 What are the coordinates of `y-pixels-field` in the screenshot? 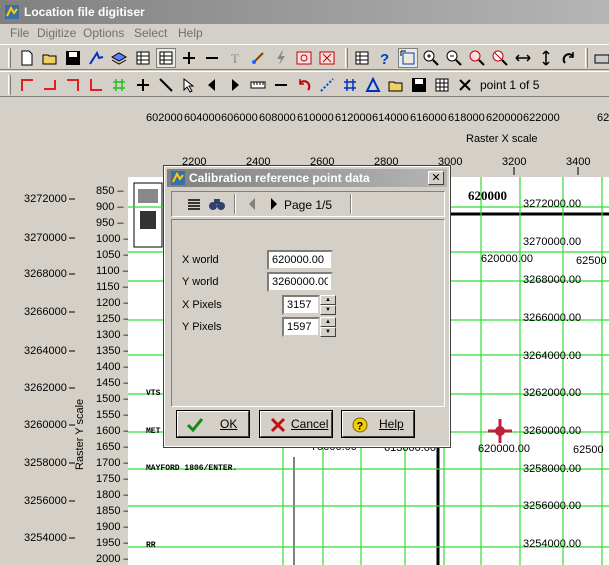 It's located at (301, 327).